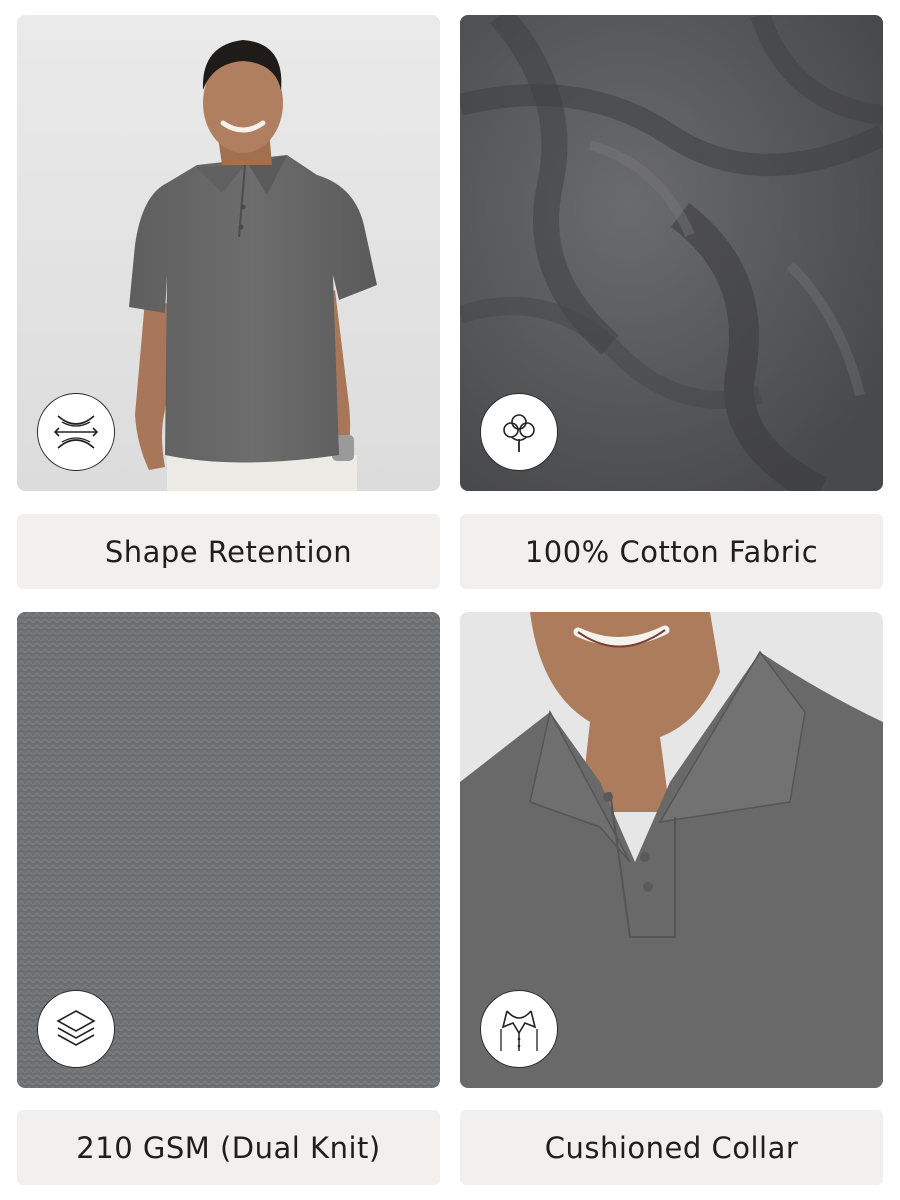 The width and height of the screenshot is (900, 1200). I want to click on collar-icon, so click(519, 1029).